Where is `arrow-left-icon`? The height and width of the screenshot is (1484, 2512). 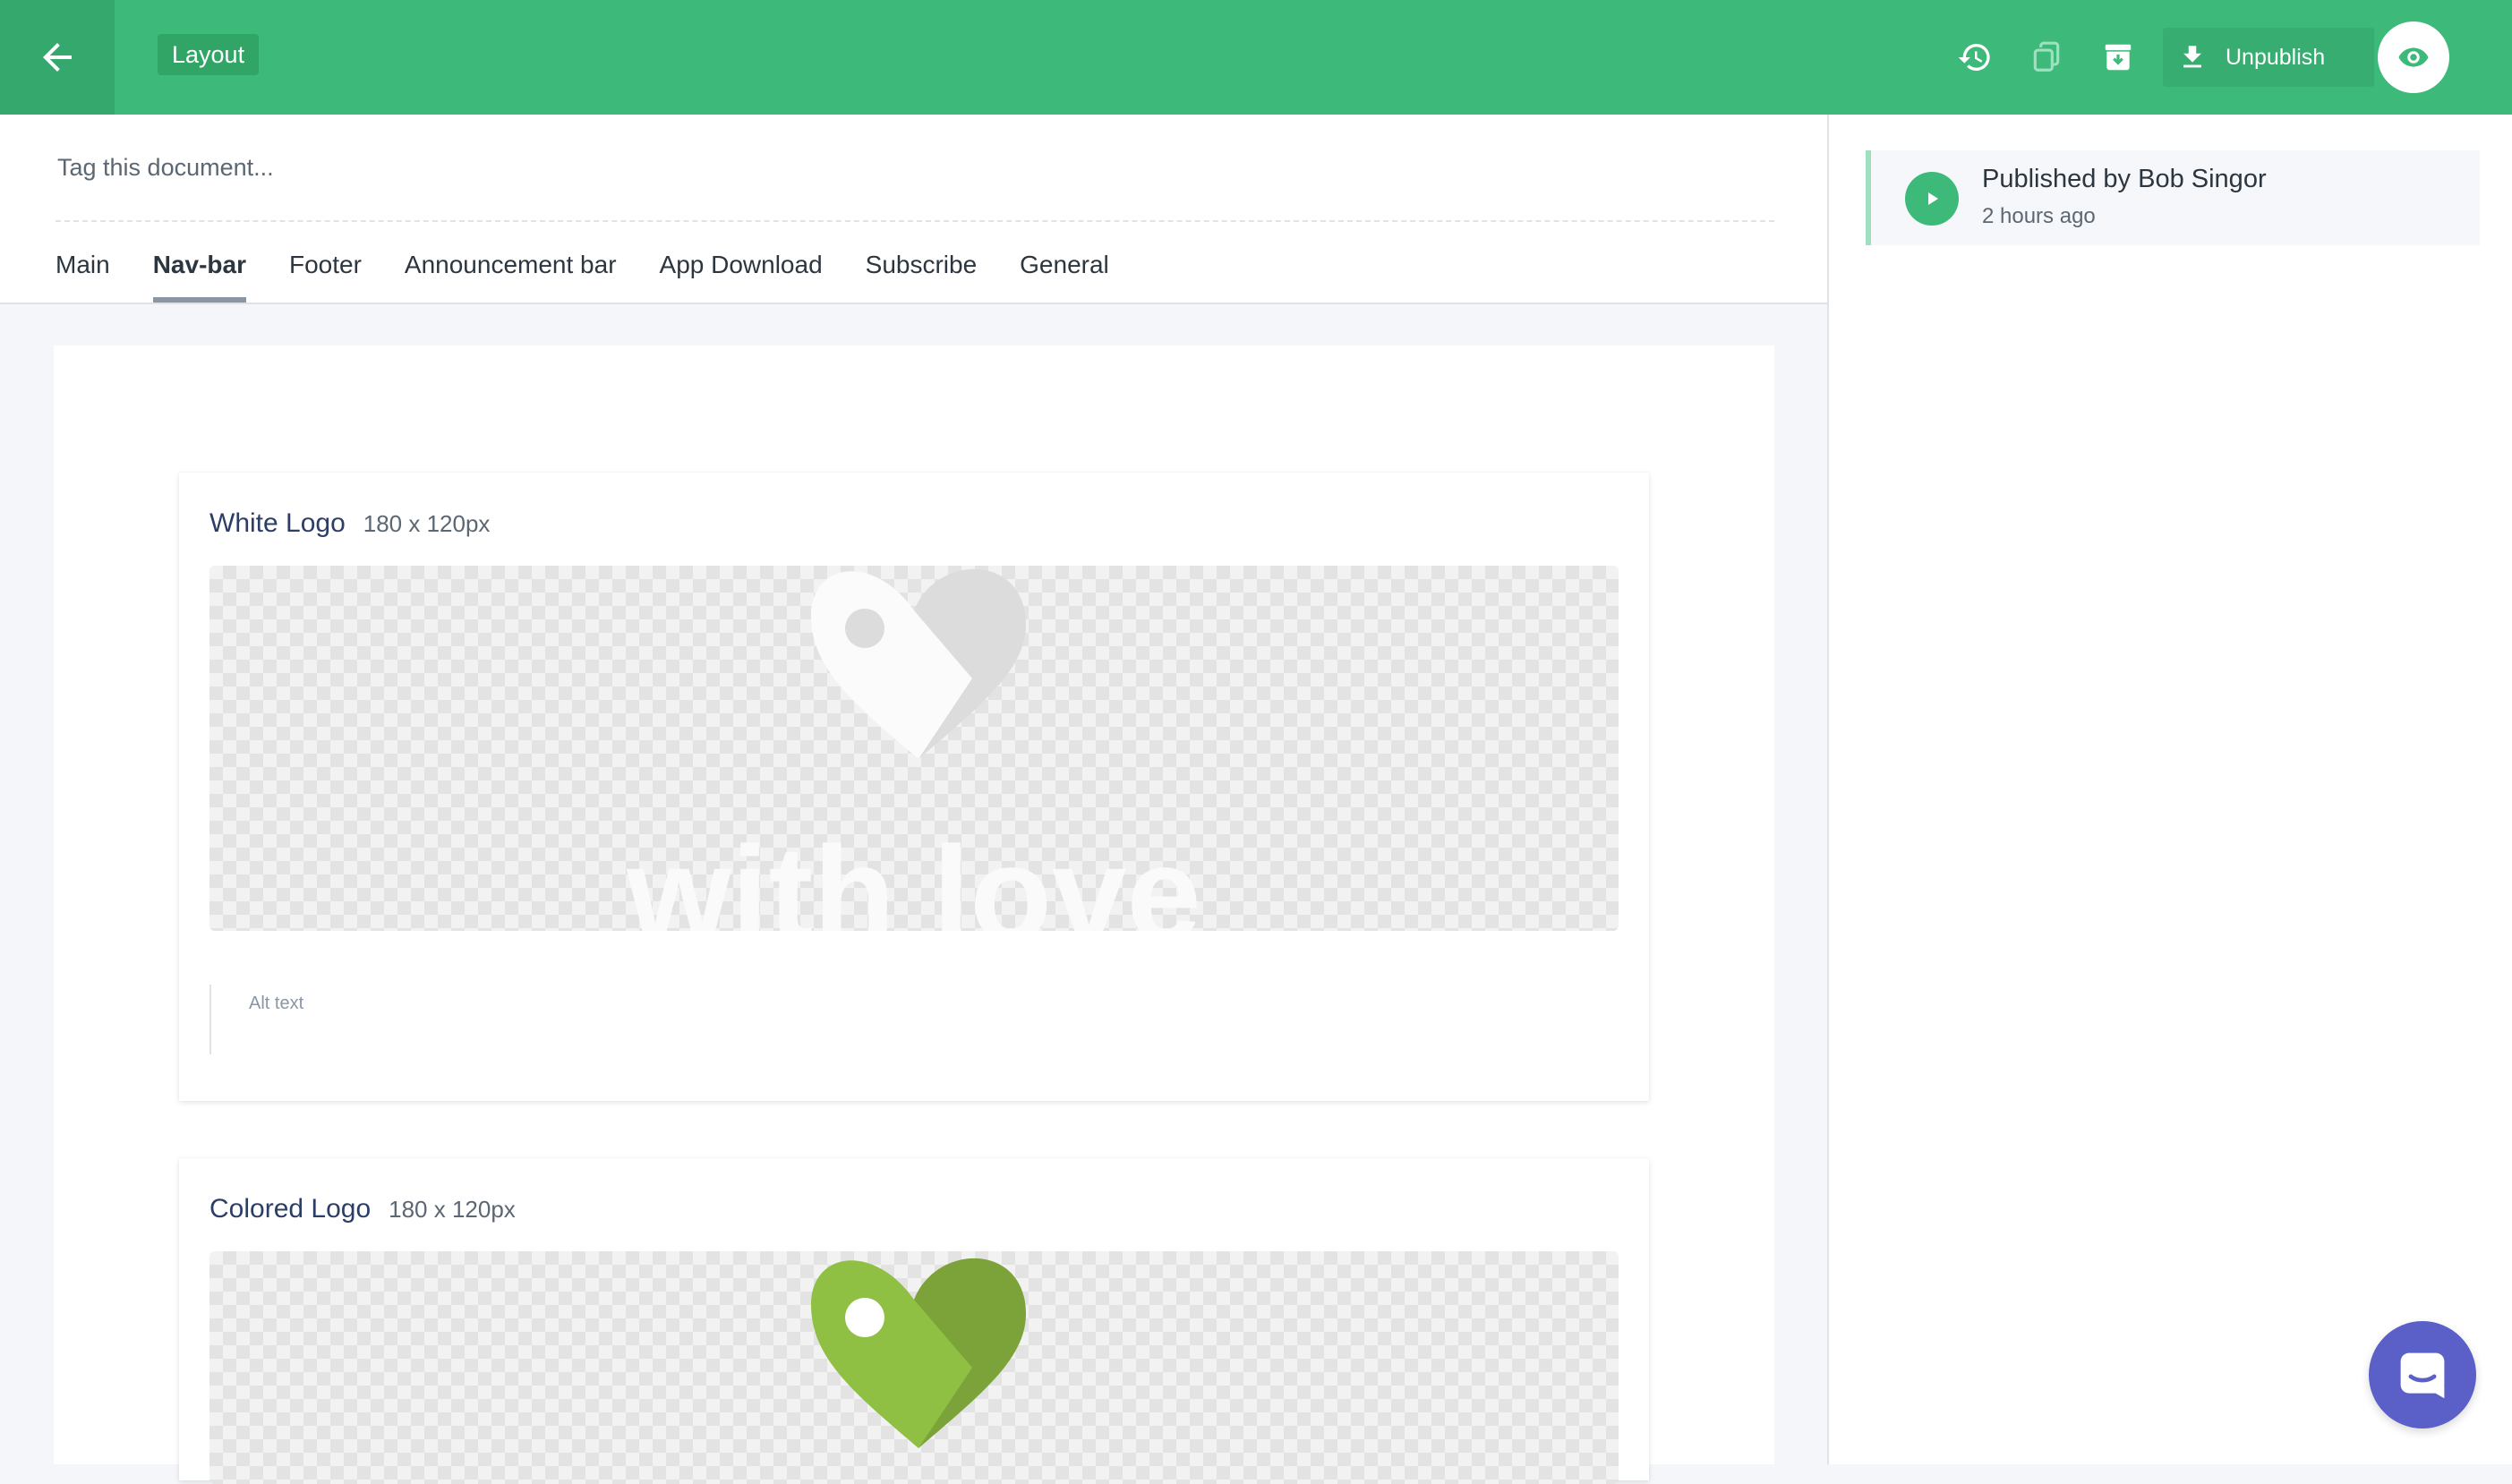
arrow-left-icon is located at coordinates (58, 57).